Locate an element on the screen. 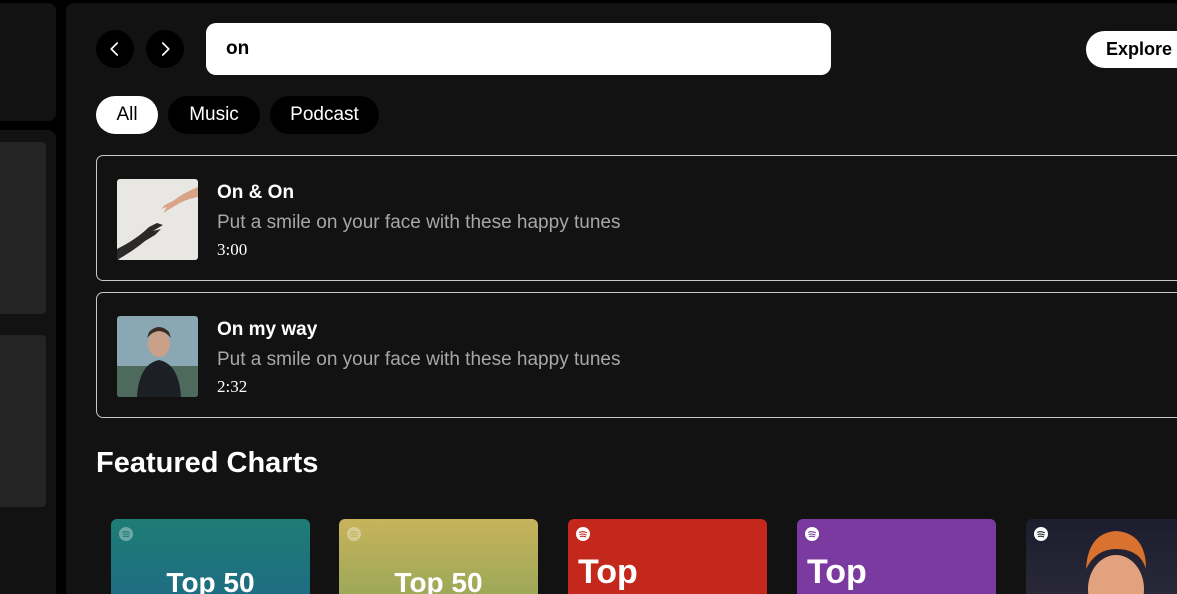 The width and height of the screenshot is (1177, 594). chevron-left-icon is located at coordinates (114, 49).